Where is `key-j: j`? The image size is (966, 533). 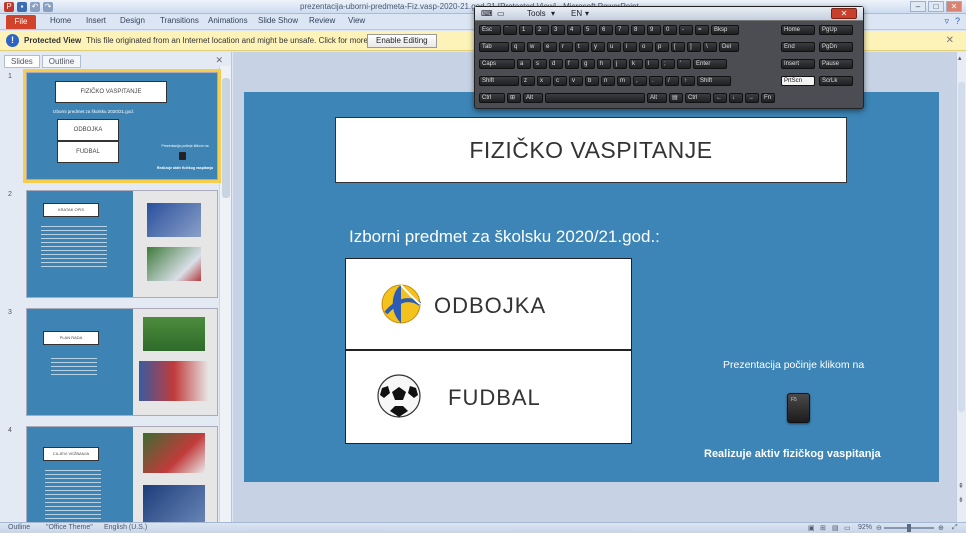 key-j: j is located at coordinates (620, 64).